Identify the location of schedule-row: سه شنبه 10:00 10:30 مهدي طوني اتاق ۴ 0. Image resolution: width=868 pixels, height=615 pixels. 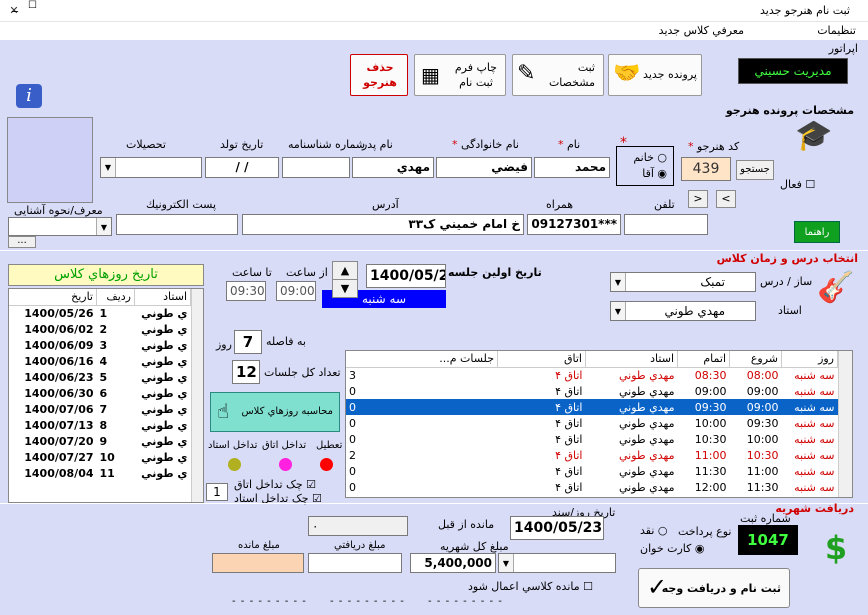
(592, 439).